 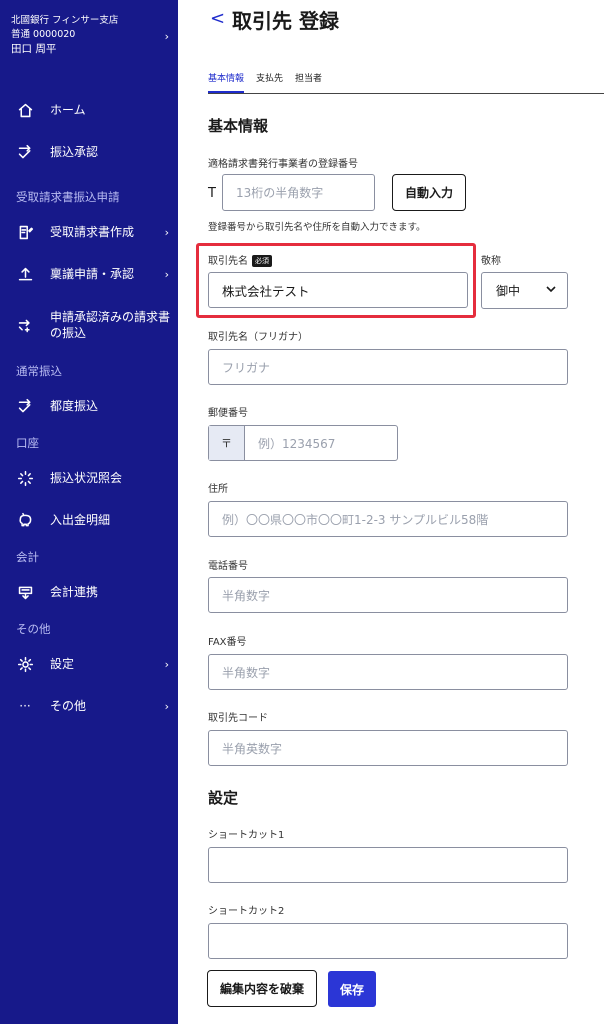 I want to click on honorific-value: 御中, so click(x=508, y=291).